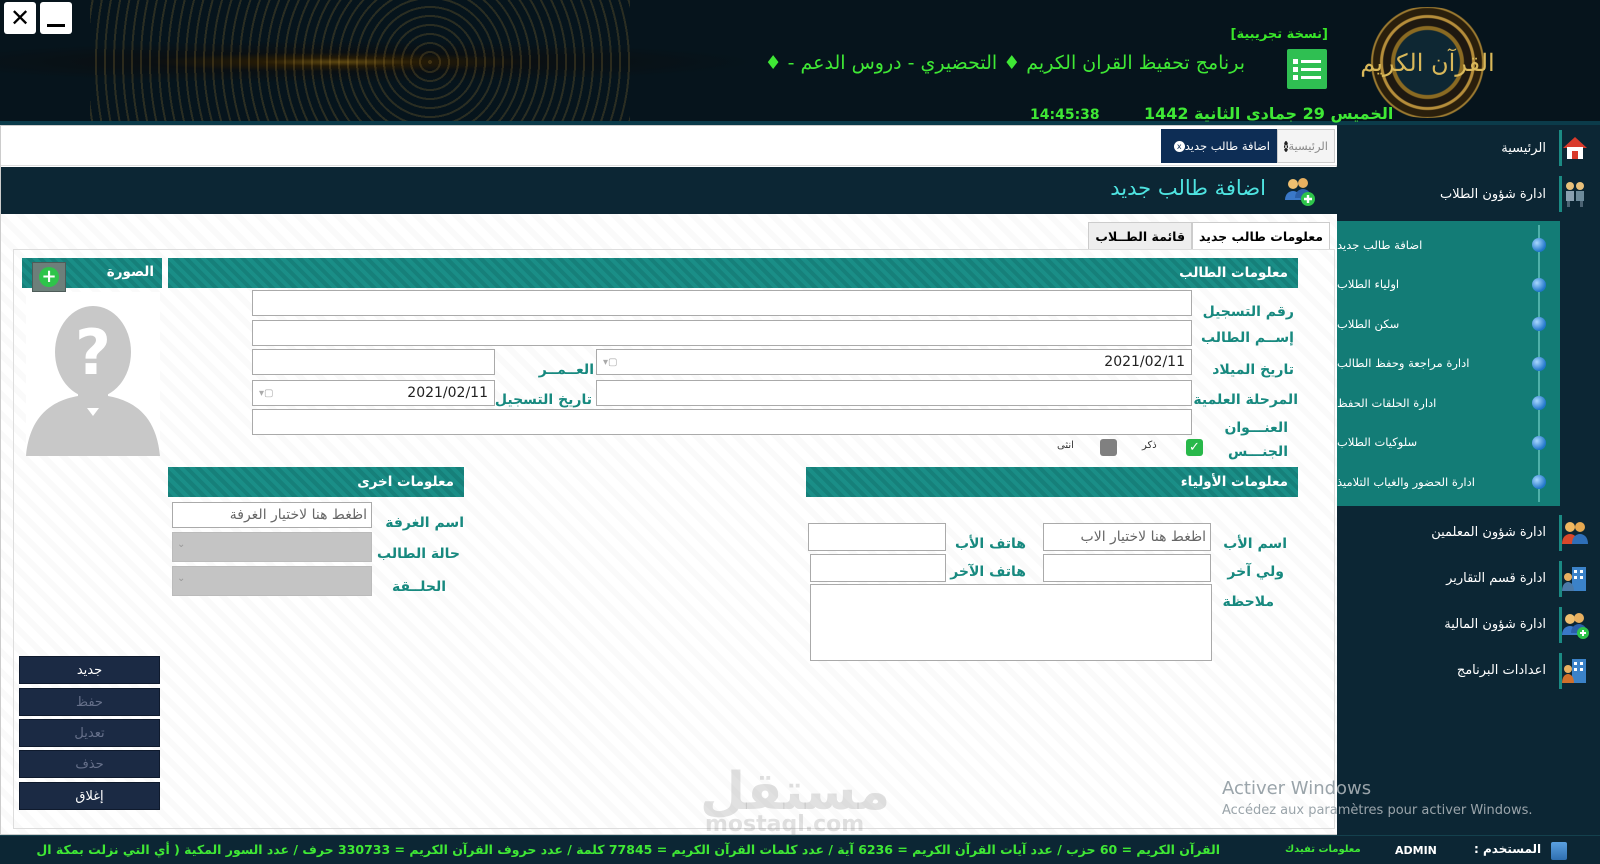 This screenshot has width=1600, height=864. Describe the element at coordinates (1256, 428) in the screenshot. I see `address-label: العنـــوان` at that location.